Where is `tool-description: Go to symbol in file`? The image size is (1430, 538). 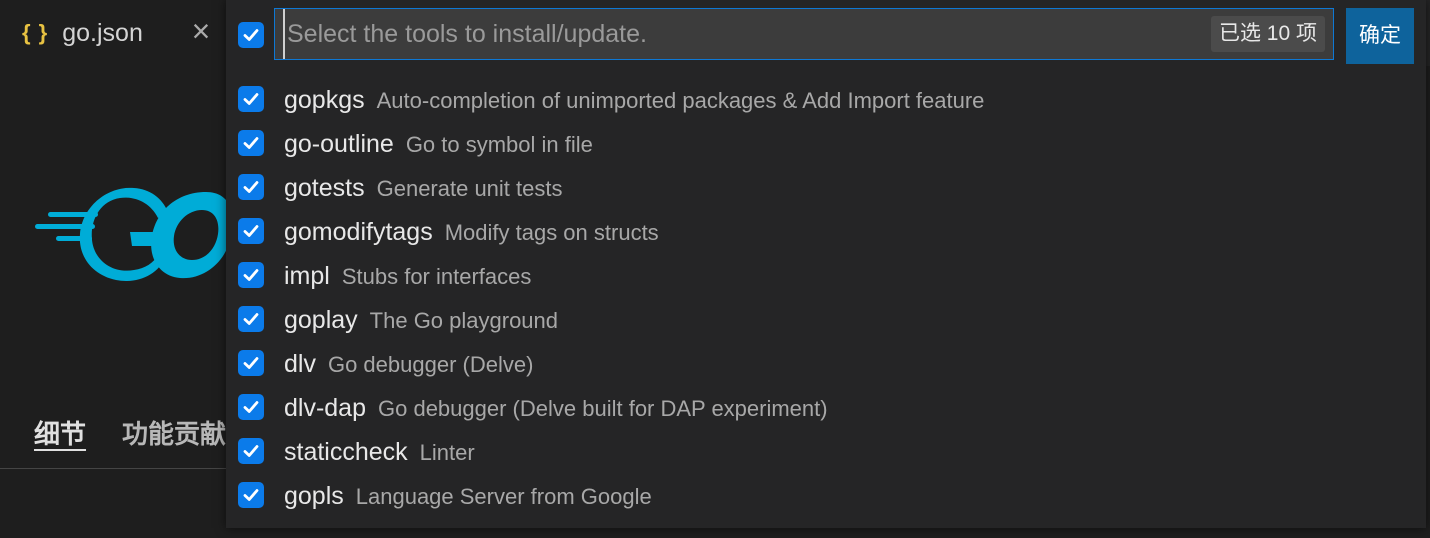 tool-description: Go to symbol in file is located at coordinates (499, 144).